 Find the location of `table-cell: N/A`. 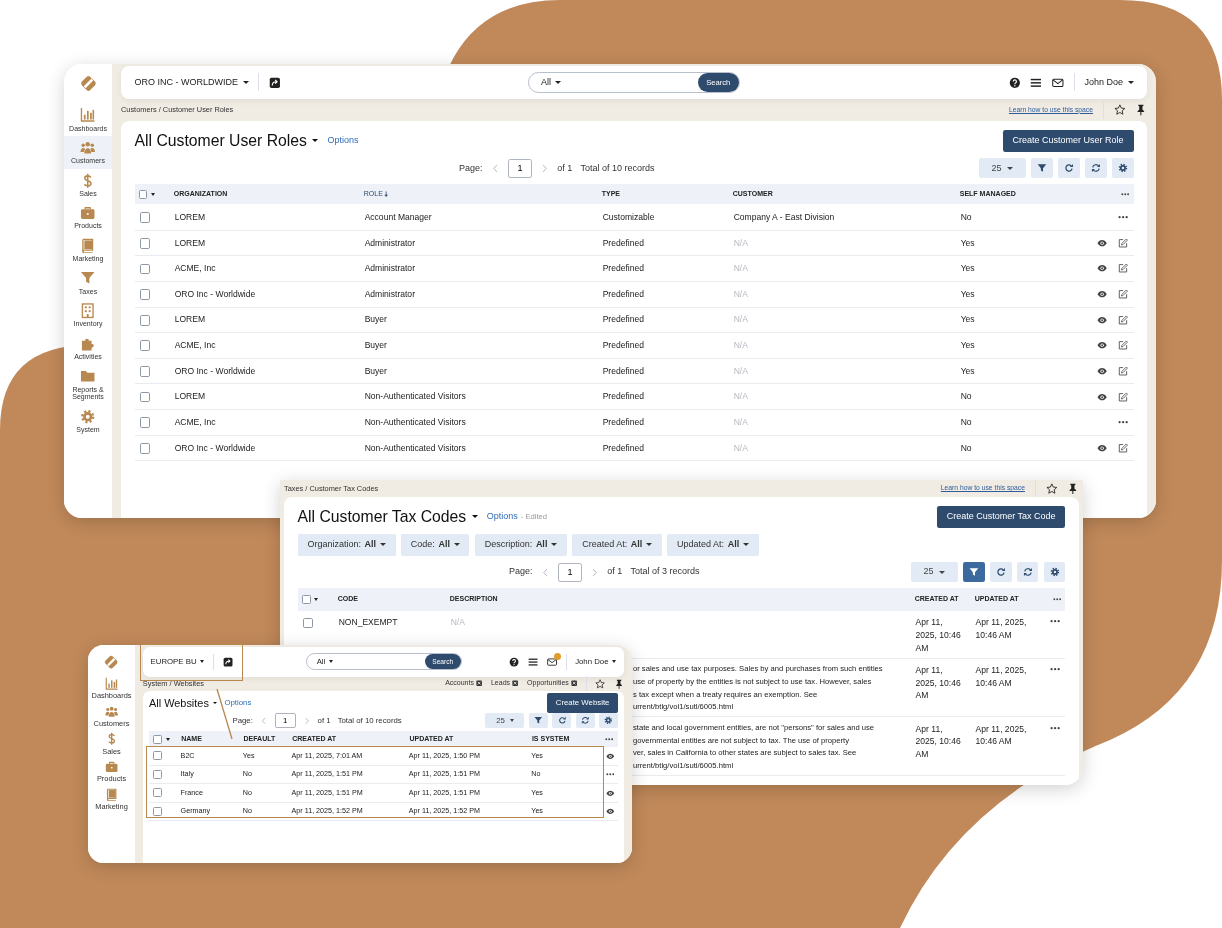

table-cell: N/A is located at coordinates (842, 294).